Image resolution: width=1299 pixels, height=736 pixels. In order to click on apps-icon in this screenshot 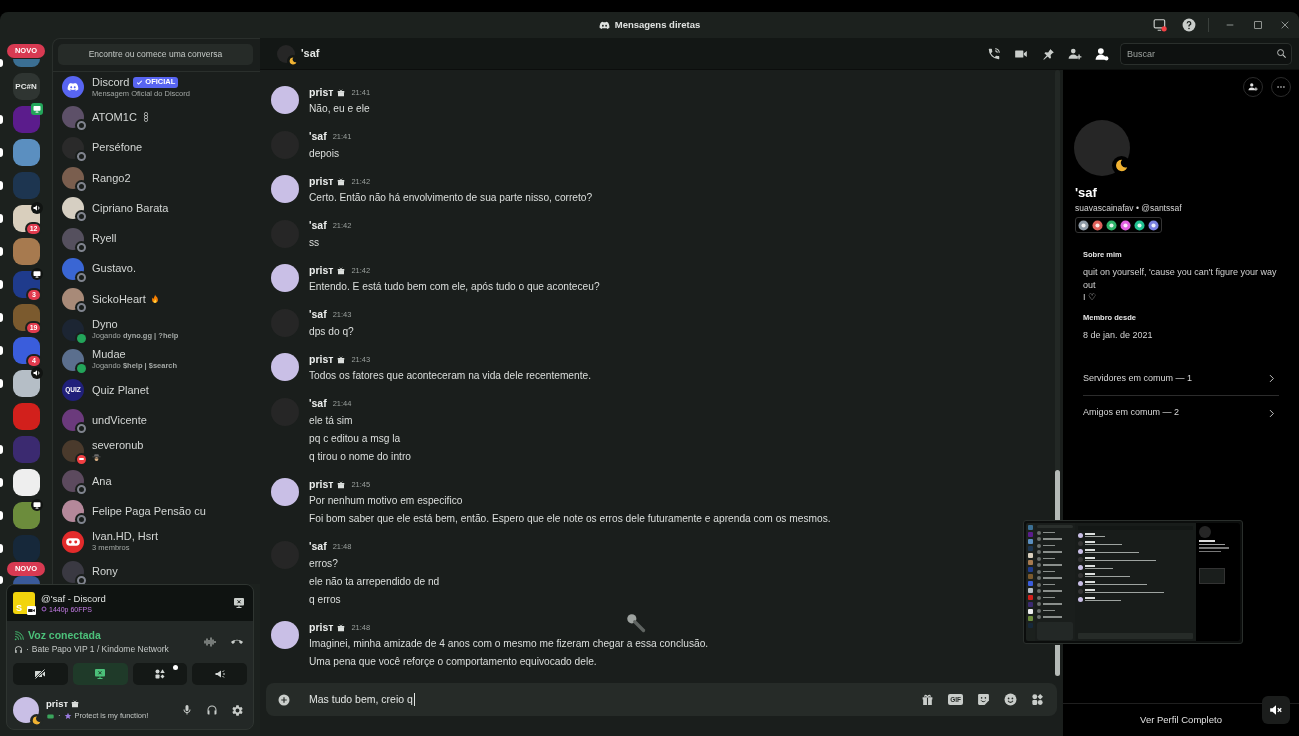, I will do `click(1037, 699)`.